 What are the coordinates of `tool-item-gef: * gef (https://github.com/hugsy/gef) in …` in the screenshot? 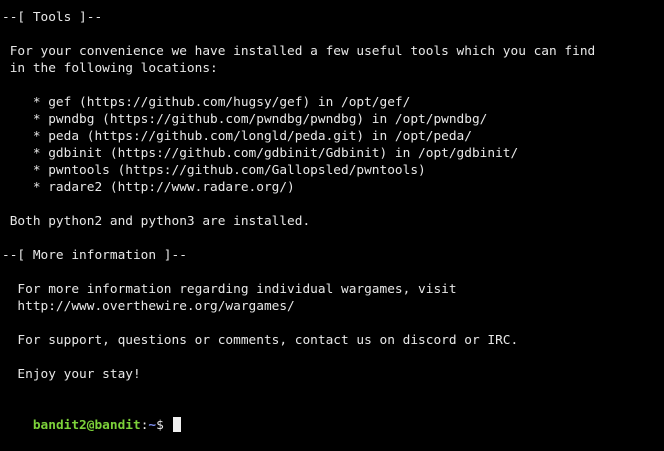 It's located at (206, 102).